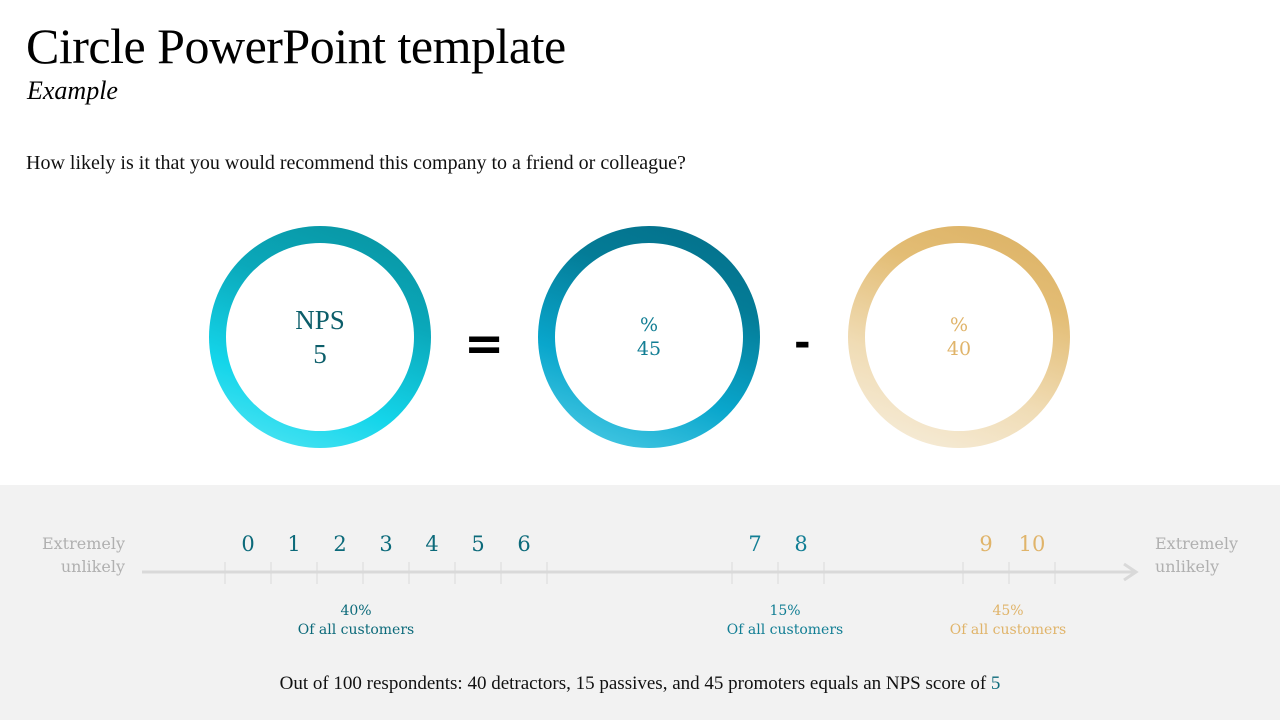  Describe the element at coordinates (524, 544) in the screenshot. I see `scale-number-6: 6` at that location.